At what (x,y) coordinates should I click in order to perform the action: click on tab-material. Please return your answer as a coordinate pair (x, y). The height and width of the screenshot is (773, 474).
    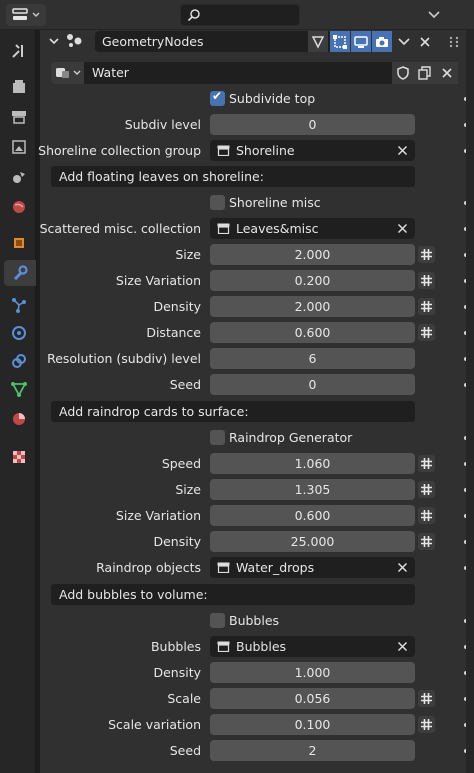
    Looking at the image, I should click on (19, 419).